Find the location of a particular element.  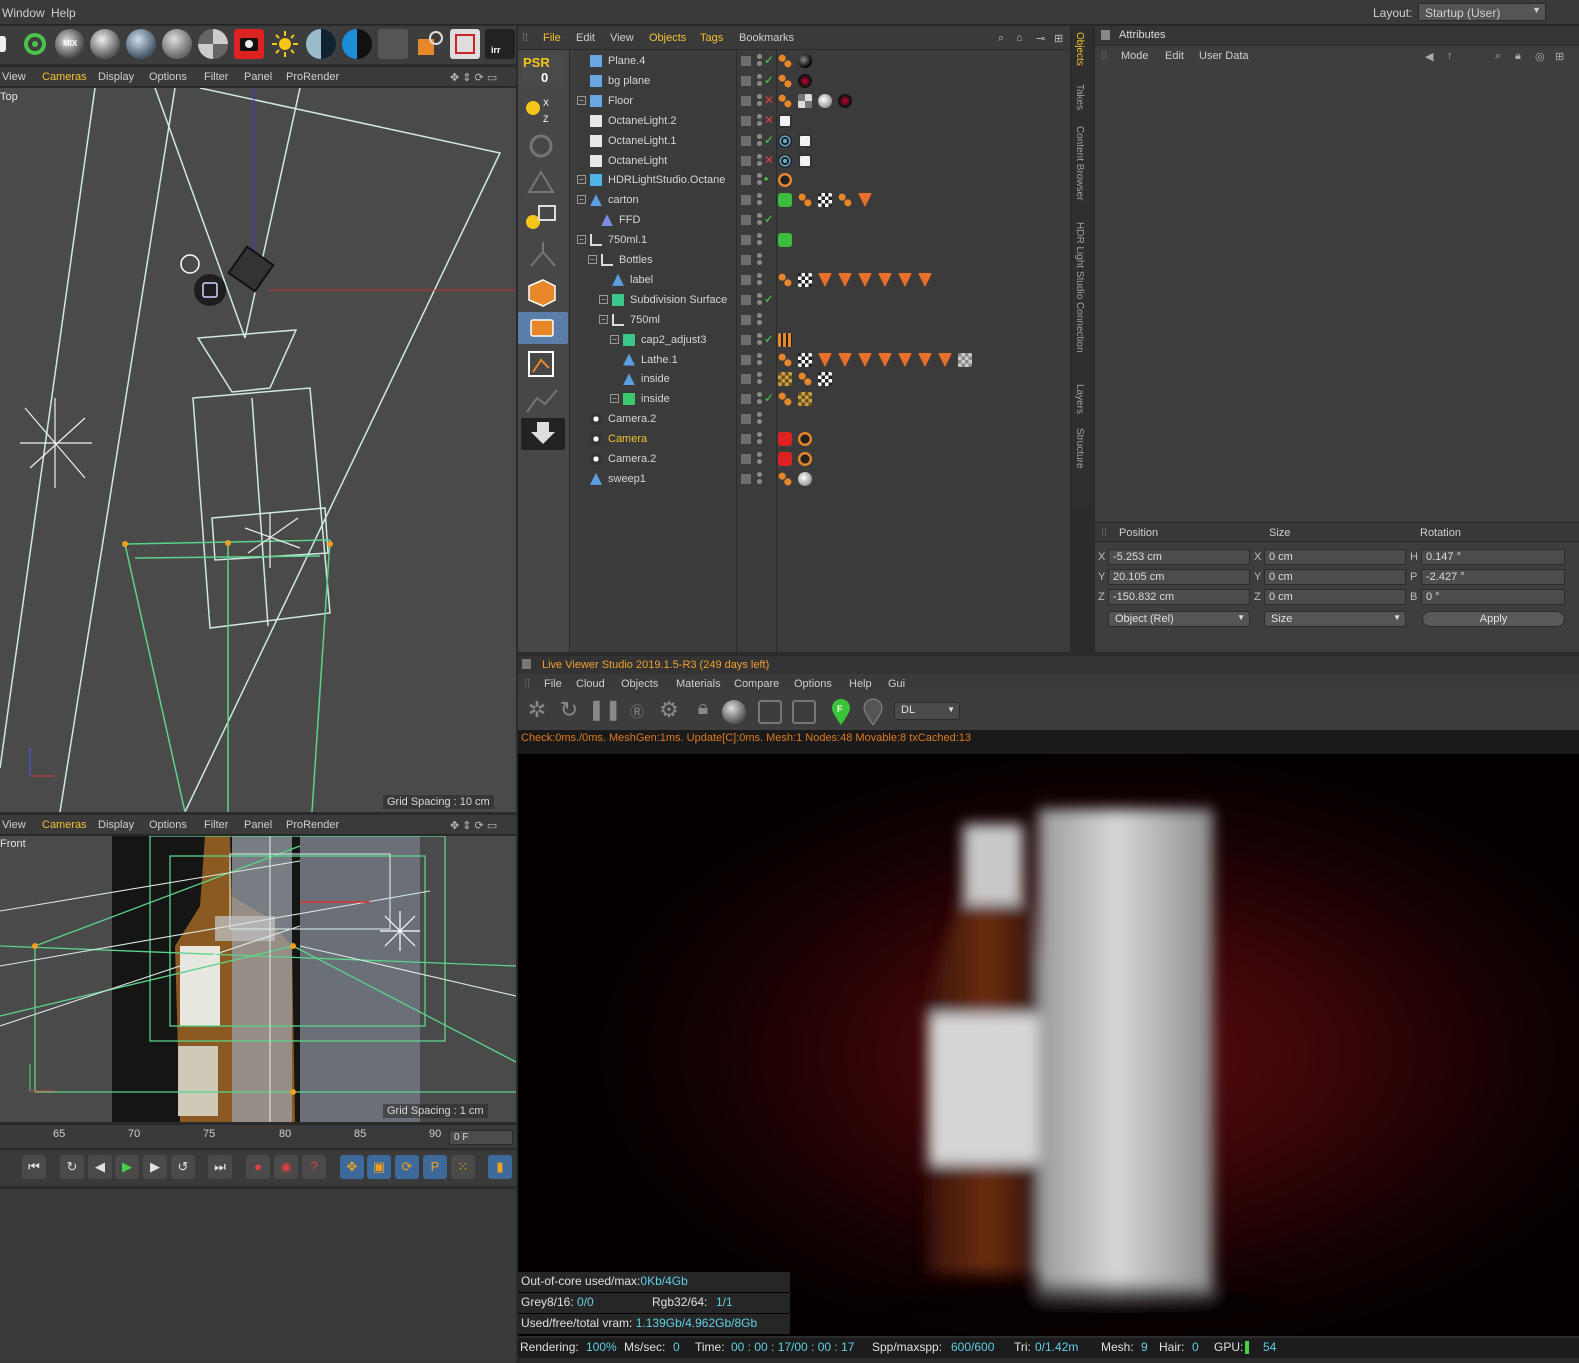

size-mode-dropdown: Size ▼ is located at coordinates (1335, 619).